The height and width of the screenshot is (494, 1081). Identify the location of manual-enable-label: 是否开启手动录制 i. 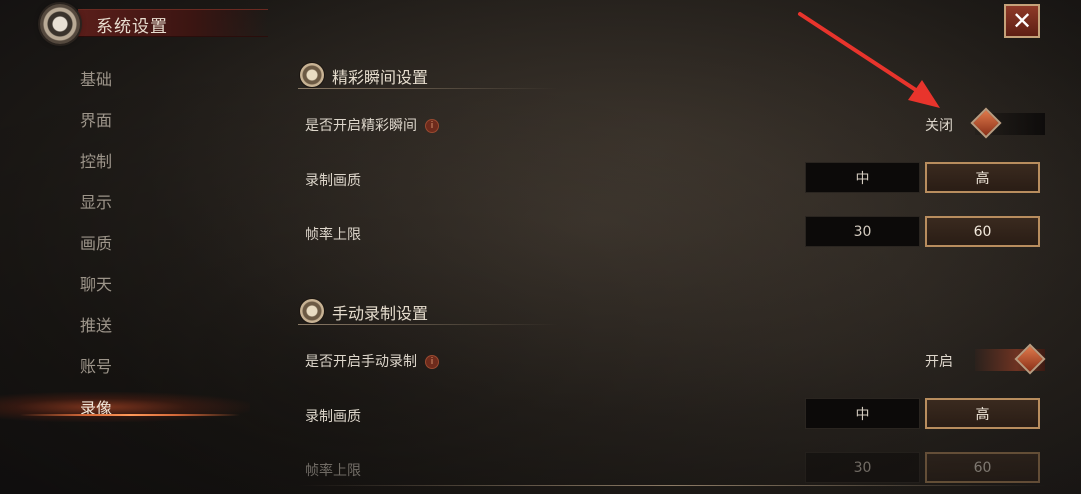
(372, 361).